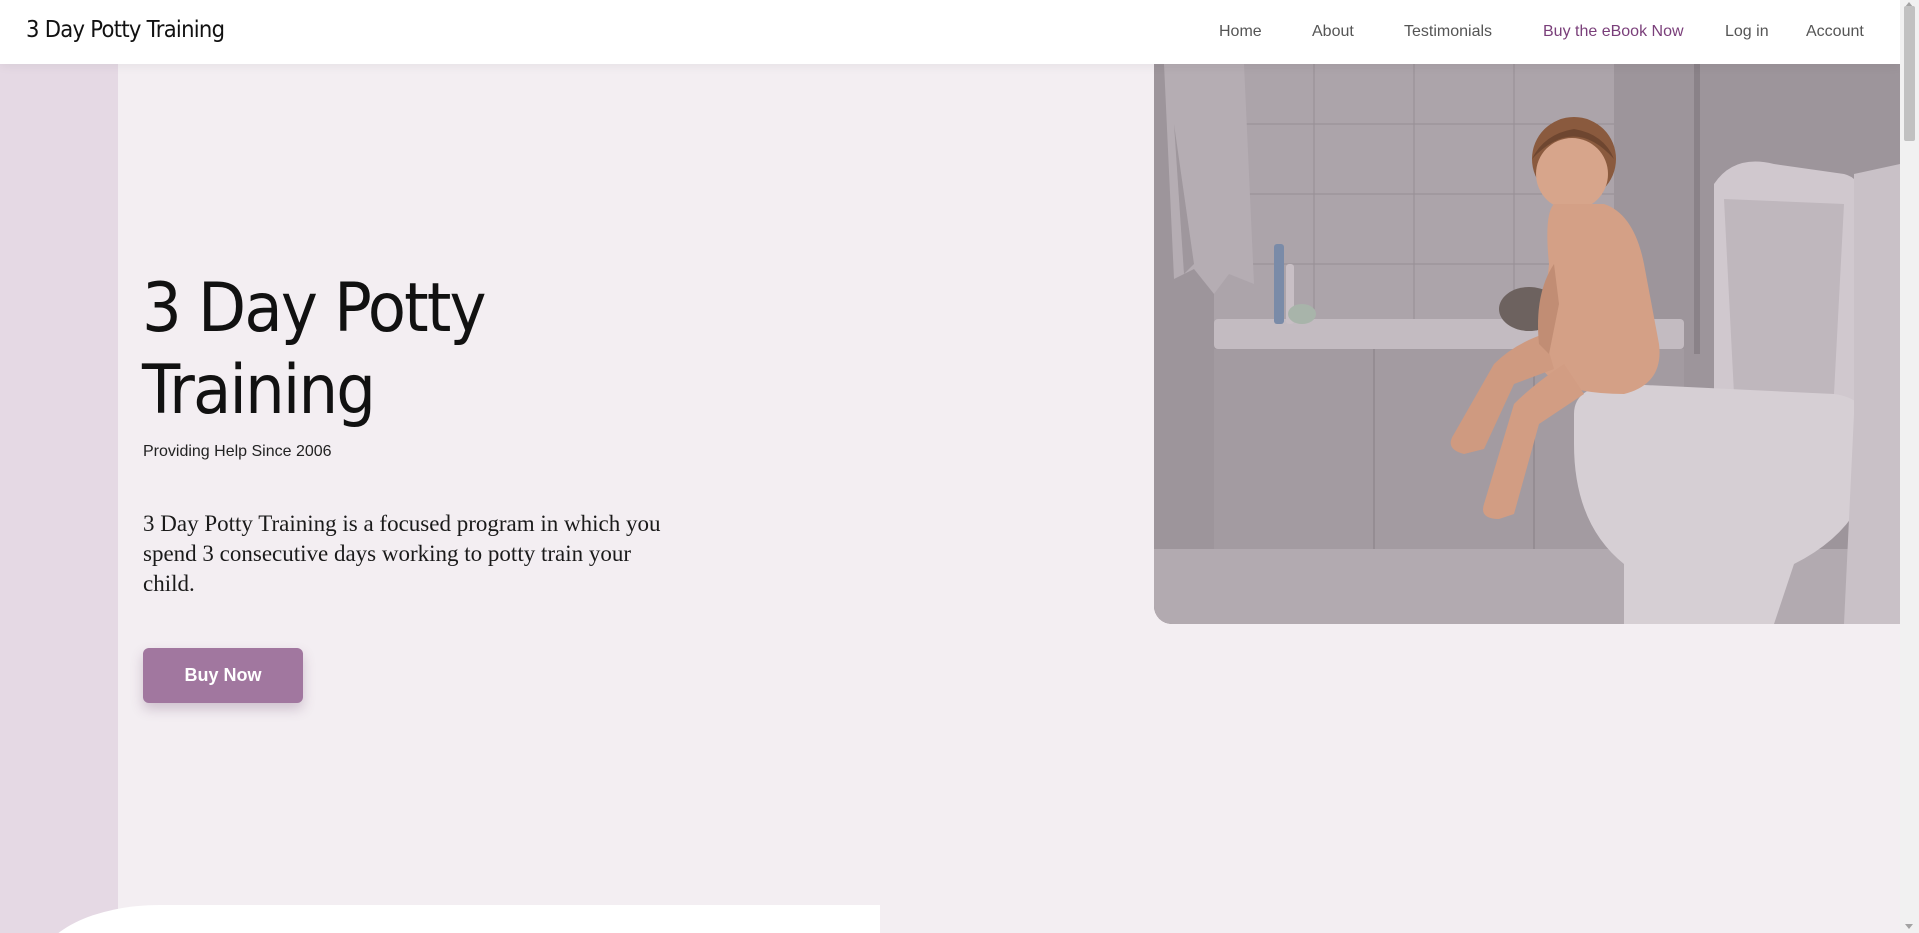 The width and height of the screenshot is (1919, 933). I want to click on nav-login: Log in, so click(1747, 32).